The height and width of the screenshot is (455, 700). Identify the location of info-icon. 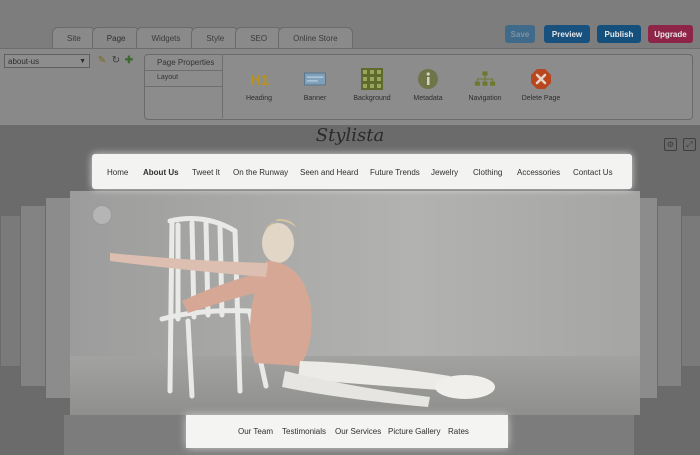
(428, 79).